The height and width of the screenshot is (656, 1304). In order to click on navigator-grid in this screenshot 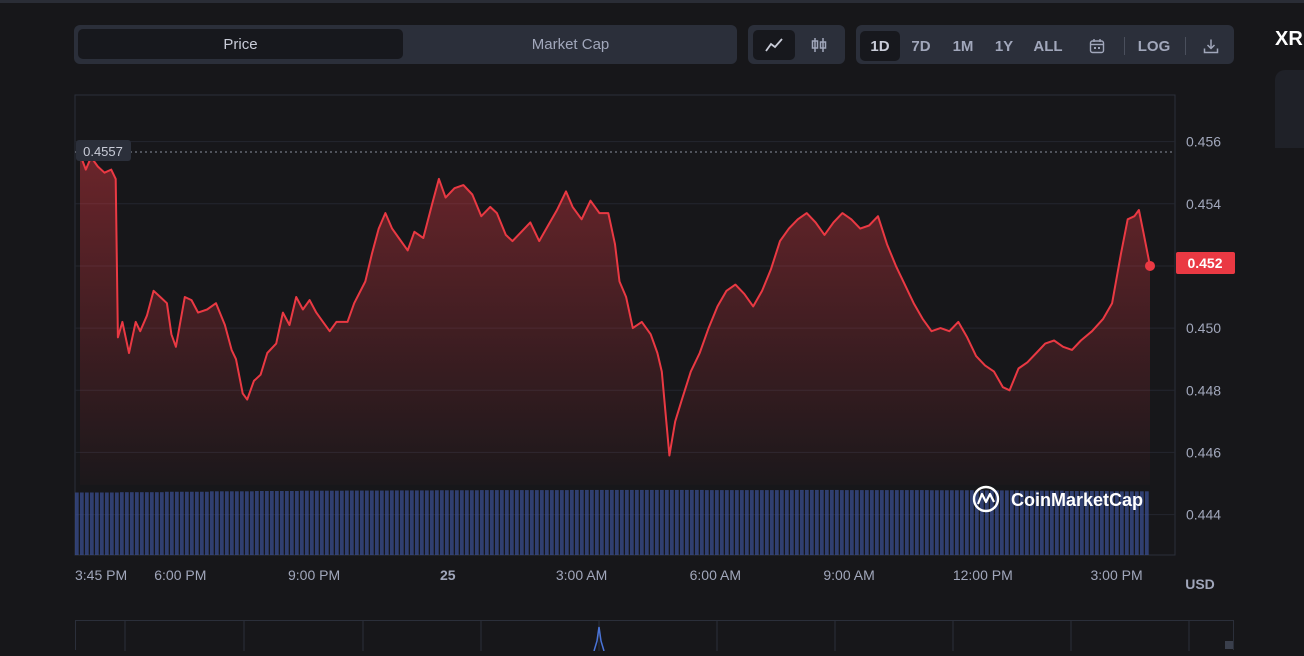, I will do `click(678, 636)`.